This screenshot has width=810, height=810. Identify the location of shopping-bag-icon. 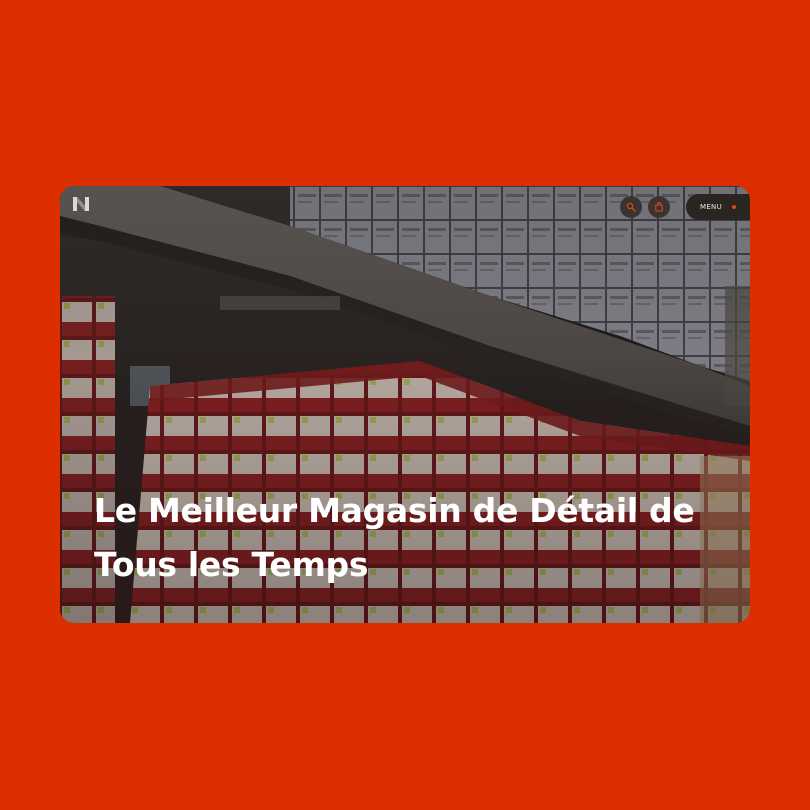
(659, 207).